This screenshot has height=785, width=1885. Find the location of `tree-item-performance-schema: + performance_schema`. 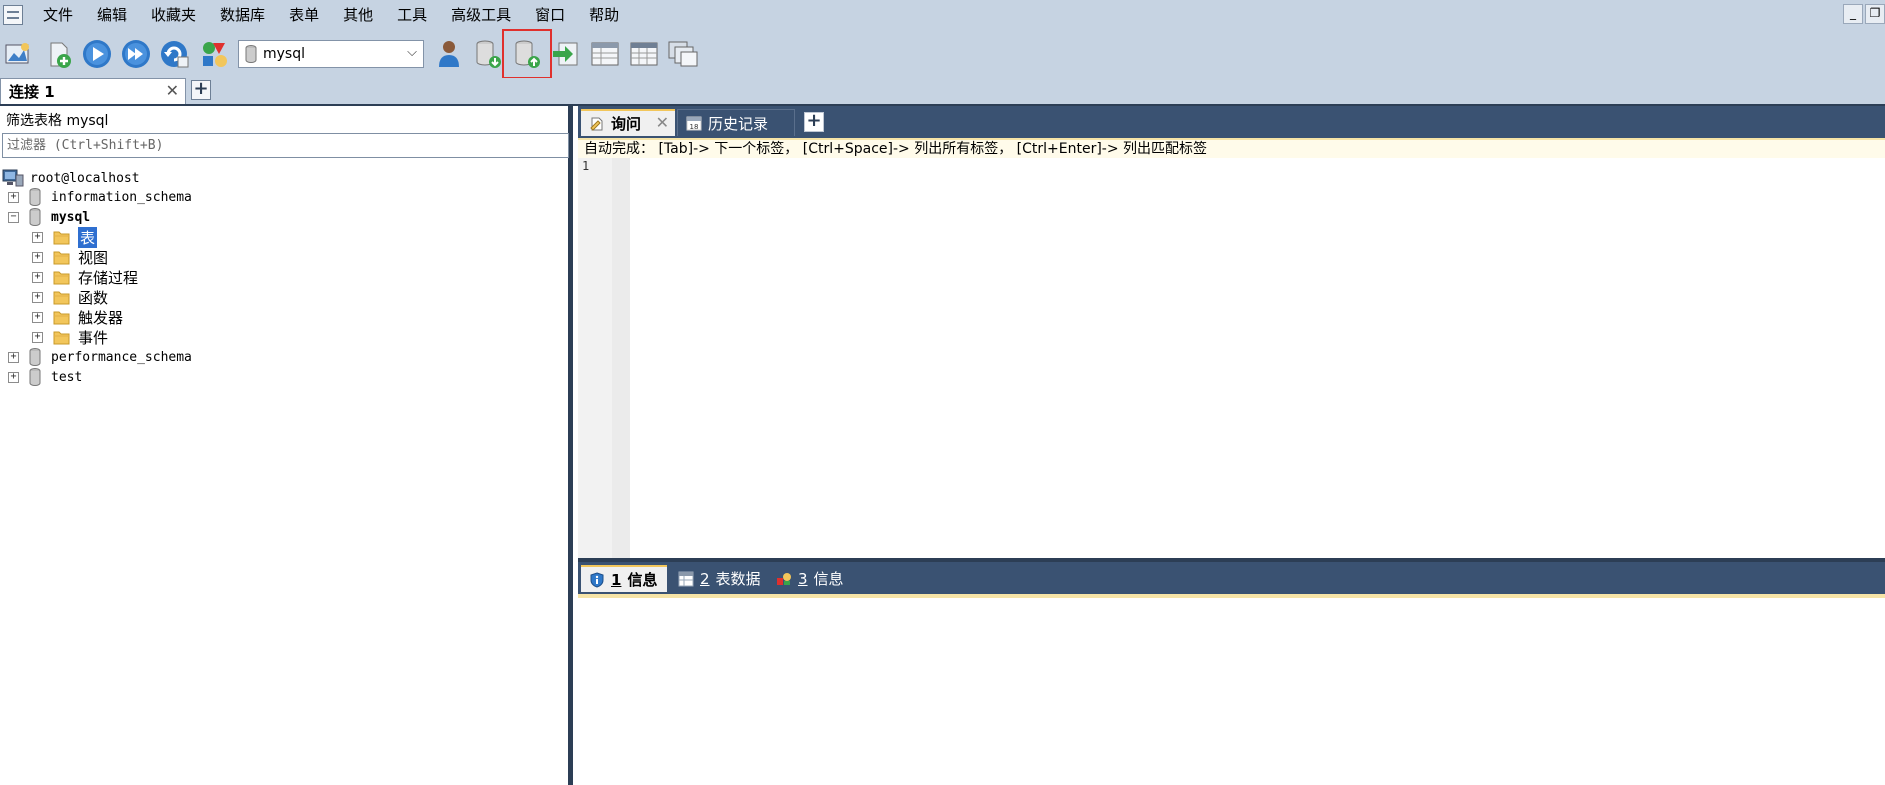

tree-item-performance-schema: + performance_schema is located at coordinates (100, 357).